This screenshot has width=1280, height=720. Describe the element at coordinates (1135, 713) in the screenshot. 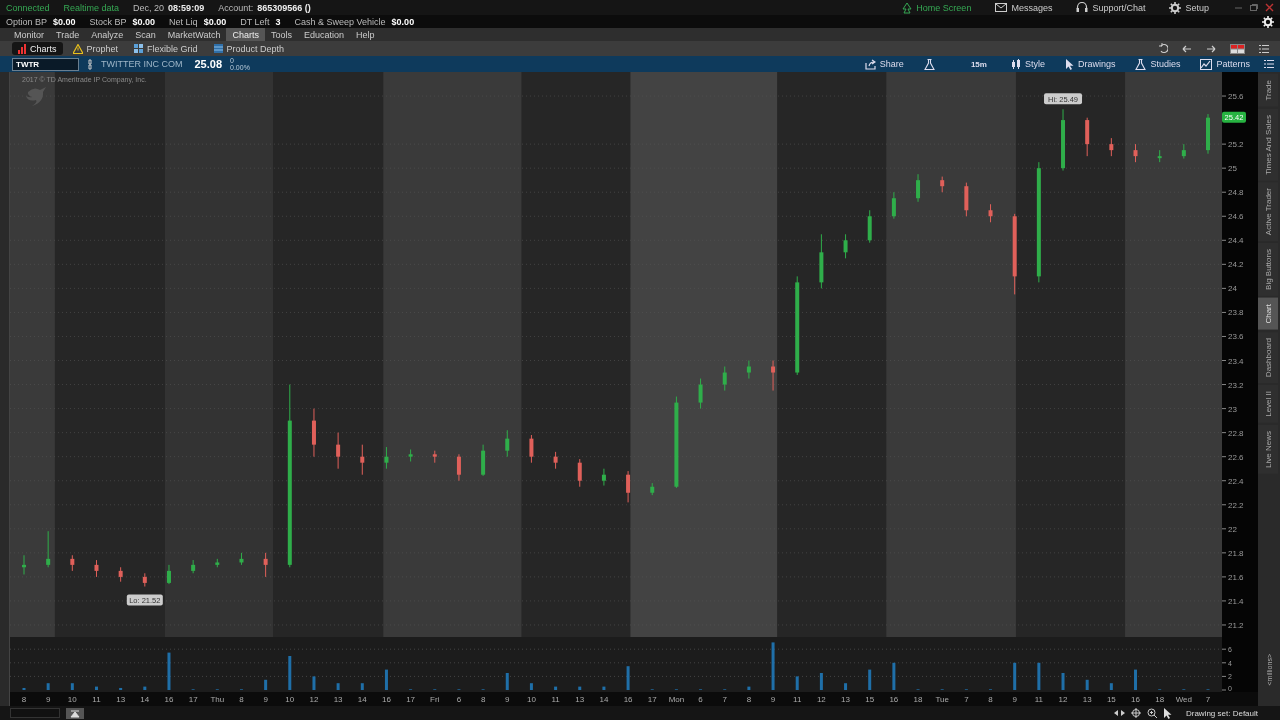

I see `crosshair-icon` at that location.